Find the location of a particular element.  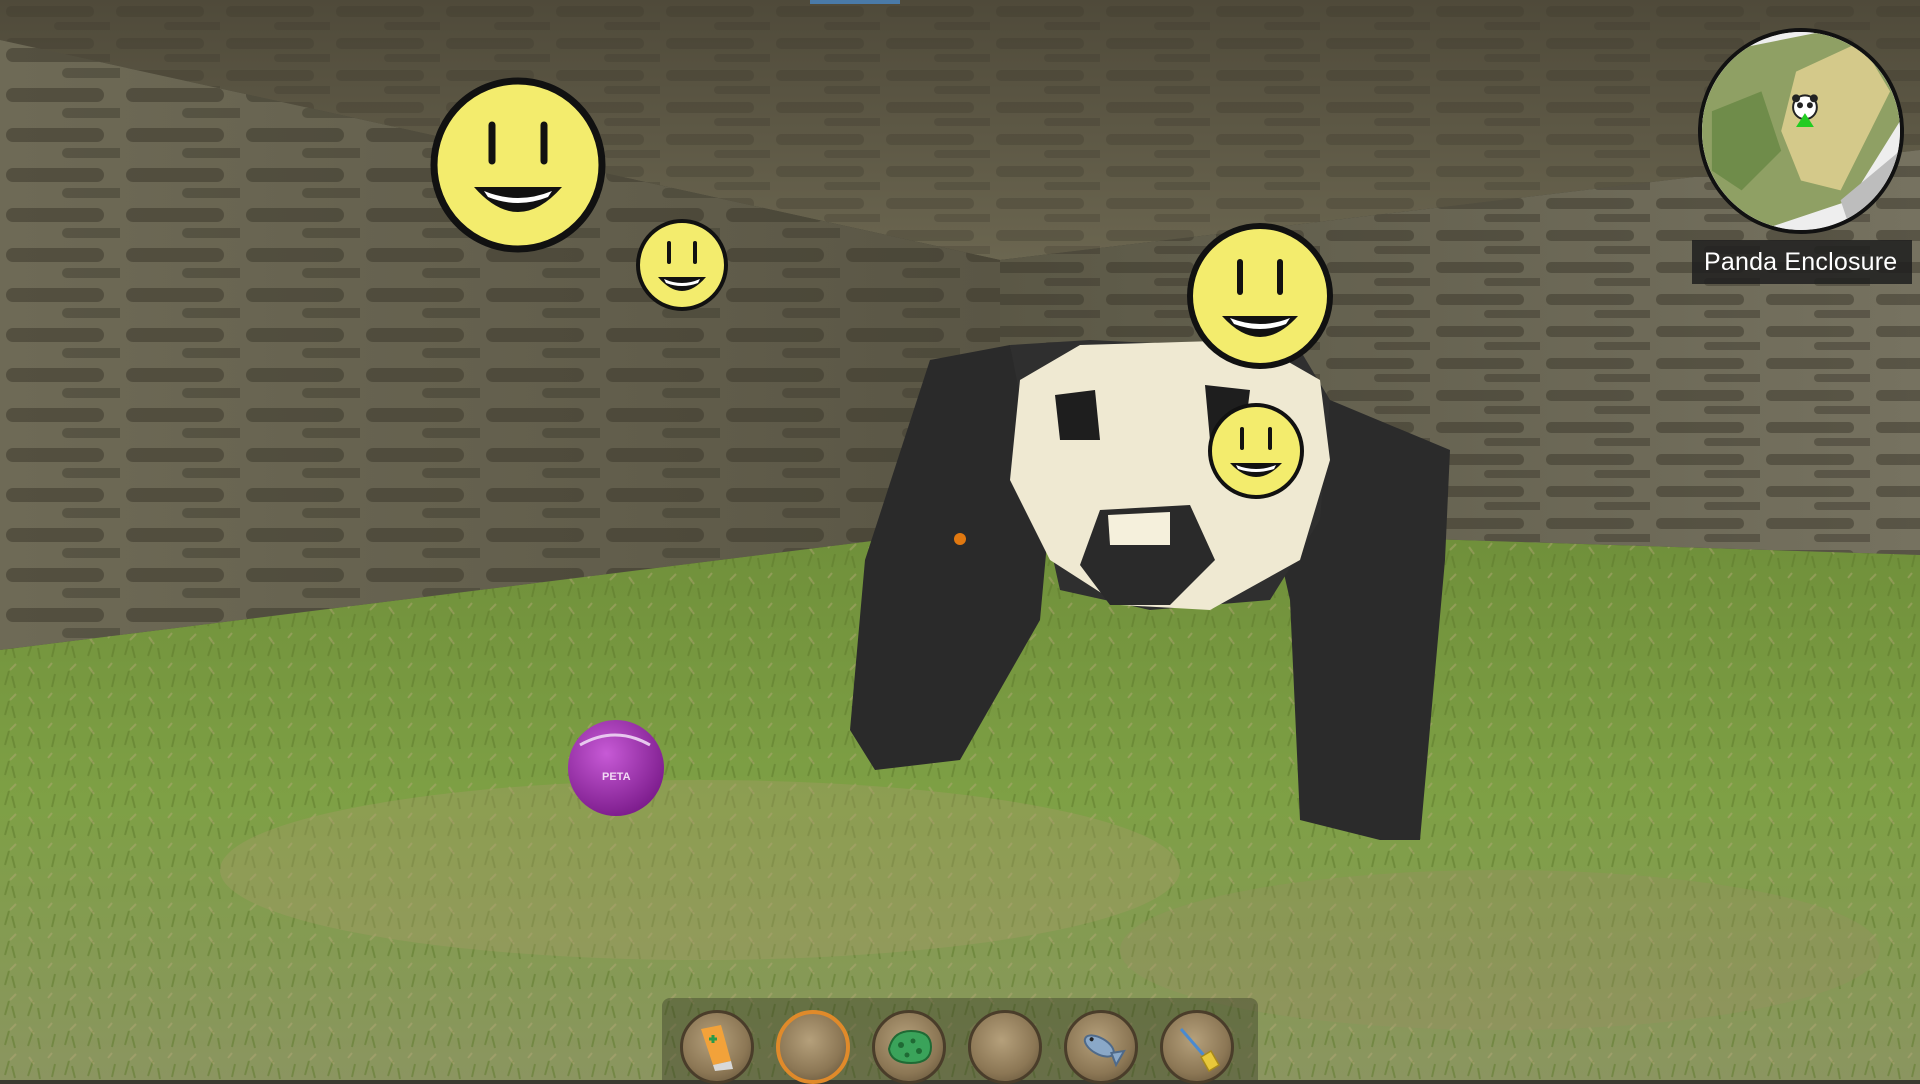

crosshair is located at coordinates (960, 539).